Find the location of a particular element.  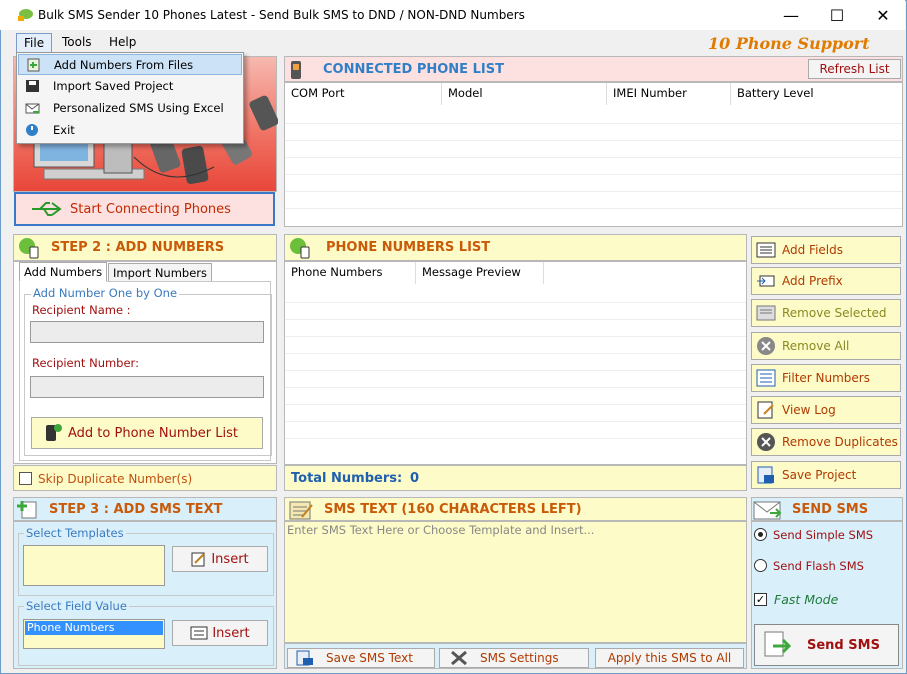

recipient-name-label: Recipient Name : is located at coordinates (81, 310).